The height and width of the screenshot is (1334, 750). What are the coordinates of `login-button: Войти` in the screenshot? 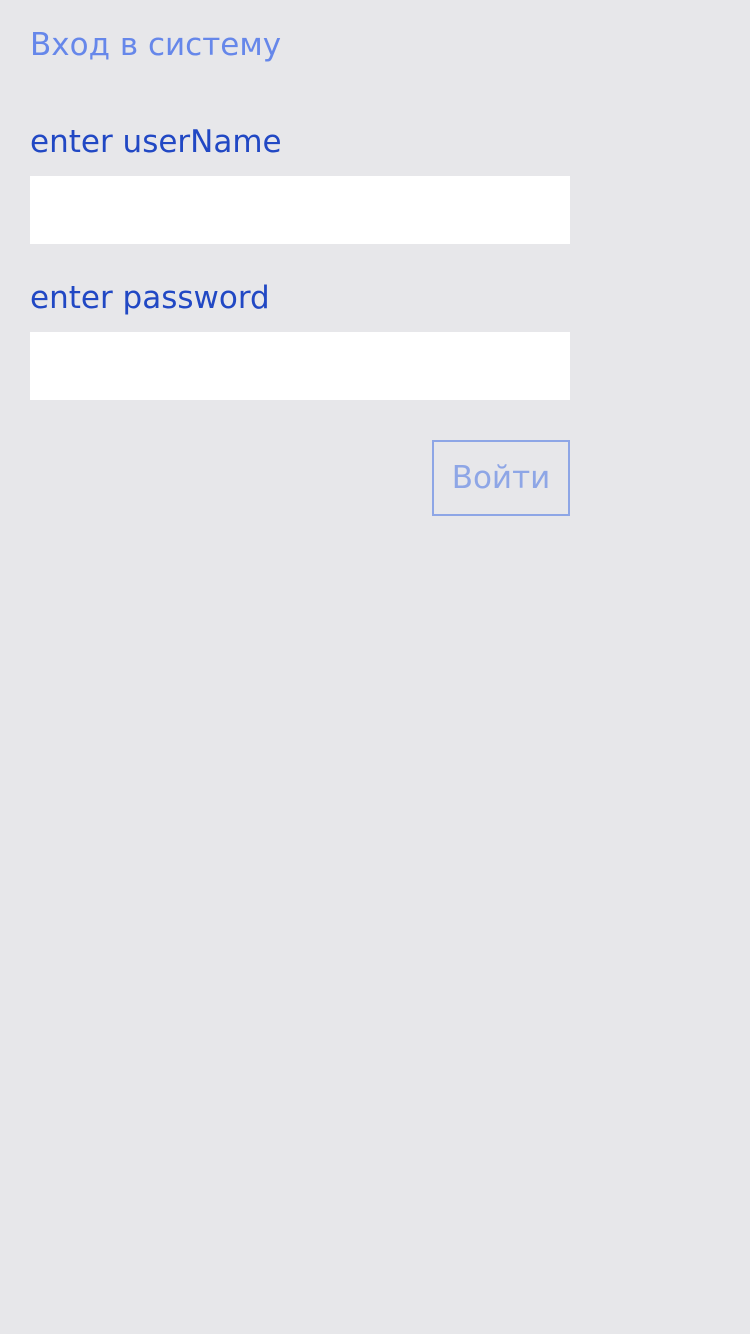 It's located at (501, 478).